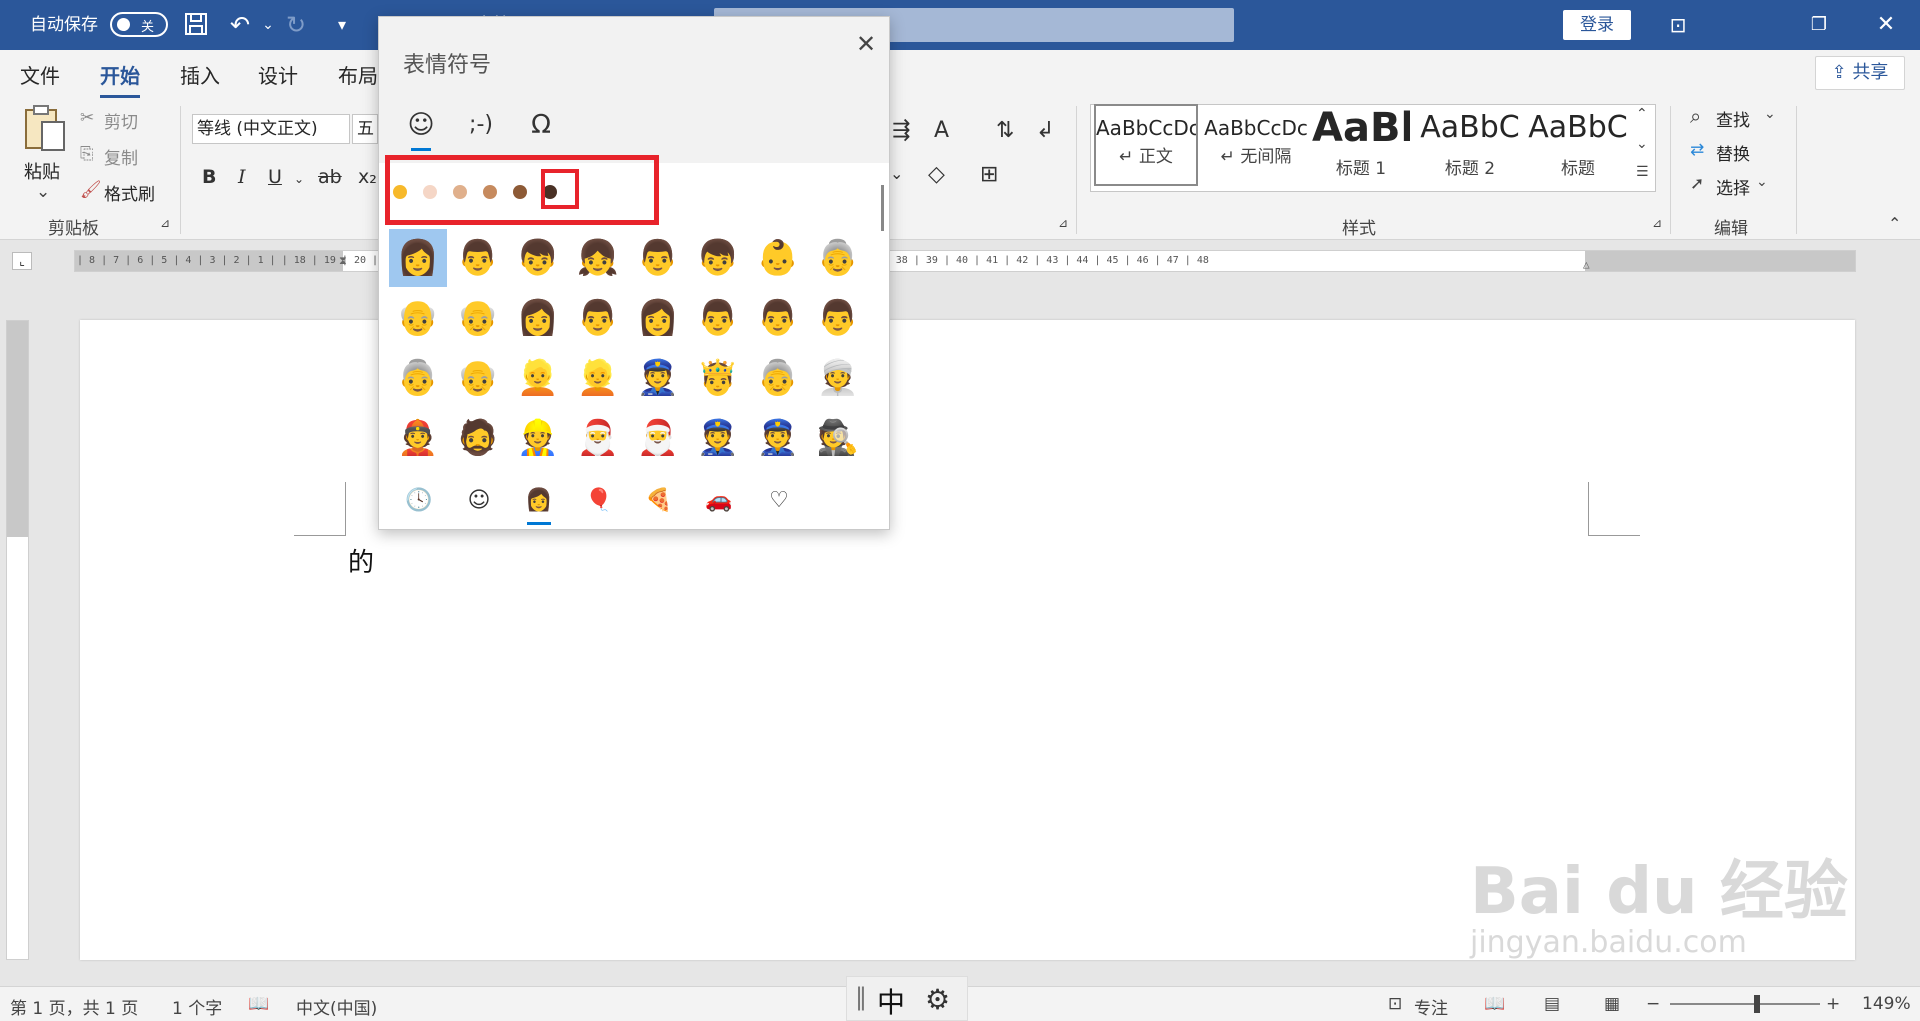  What do you see at coordinates (481, 125) in the screenshot?
I see `kaomoji-tab: ;-)` at bounding box center [481, 125].